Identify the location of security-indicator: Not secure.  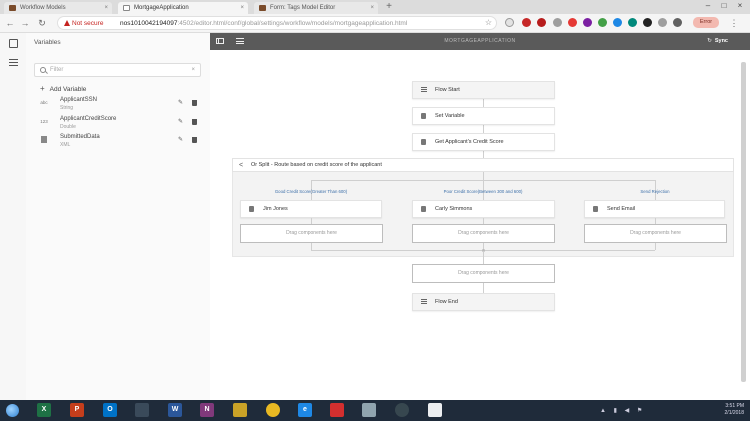
(83, 23).